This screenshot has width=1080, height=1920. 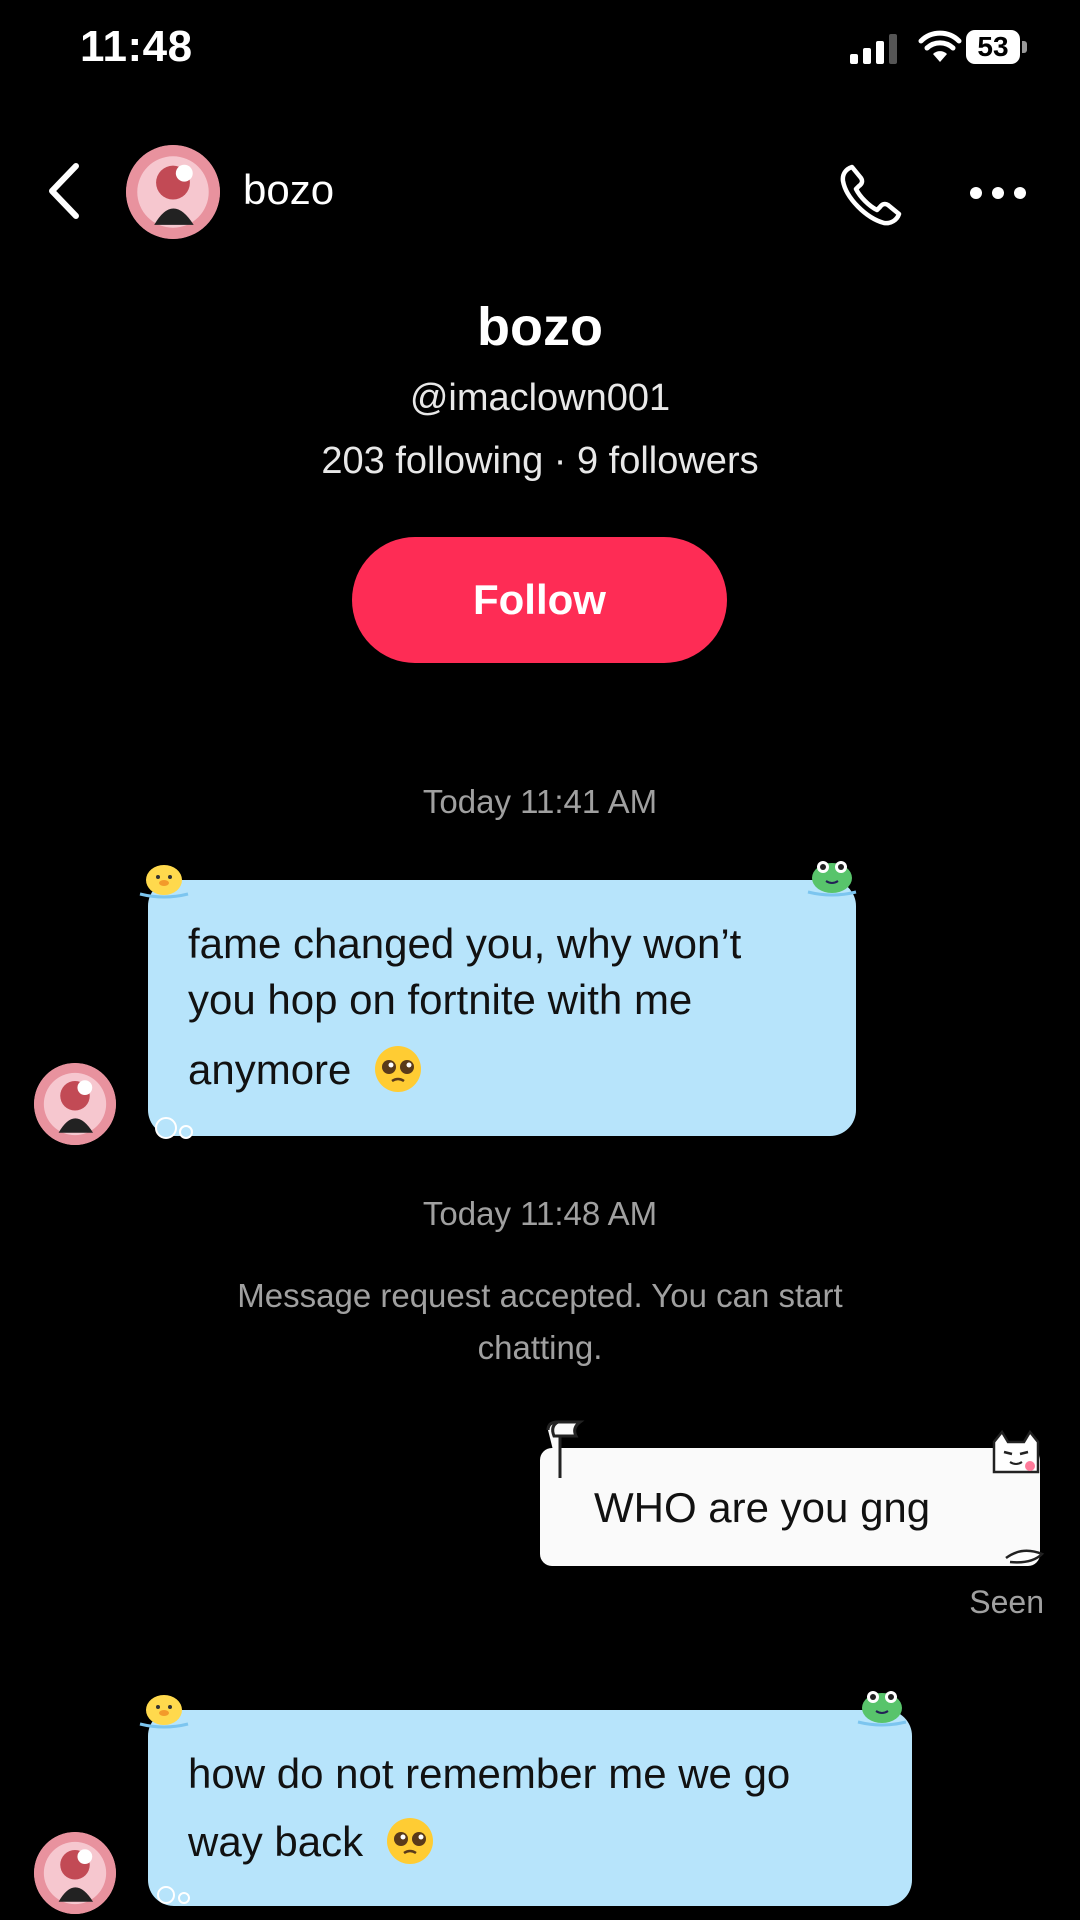 What do you see at coordinates (565, 1449) in the screenshot?
I see `scroll-curl-decoration-icon` at bounding box center [565, 1449].